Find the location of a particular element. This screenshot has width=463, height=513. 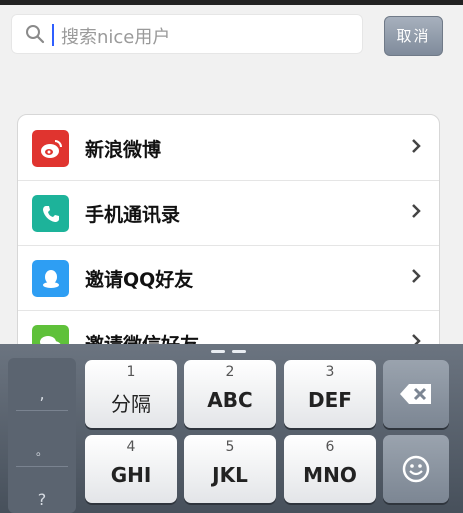

key-number: 3 is located at coordinates (330, 372).